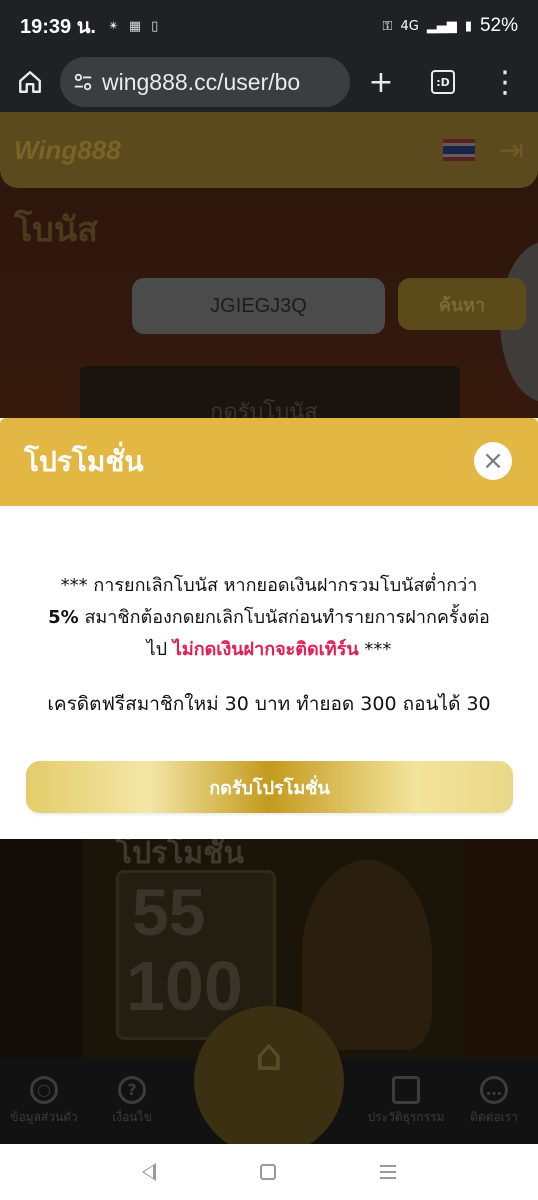 The width and height of the screenshot is (538, 1200). What do you see at coordinates (44, 1116) in the screenshot?
I see `nav-profile-label: ข้อมูลส่วนตัว` at bounding box center [44, 1116].